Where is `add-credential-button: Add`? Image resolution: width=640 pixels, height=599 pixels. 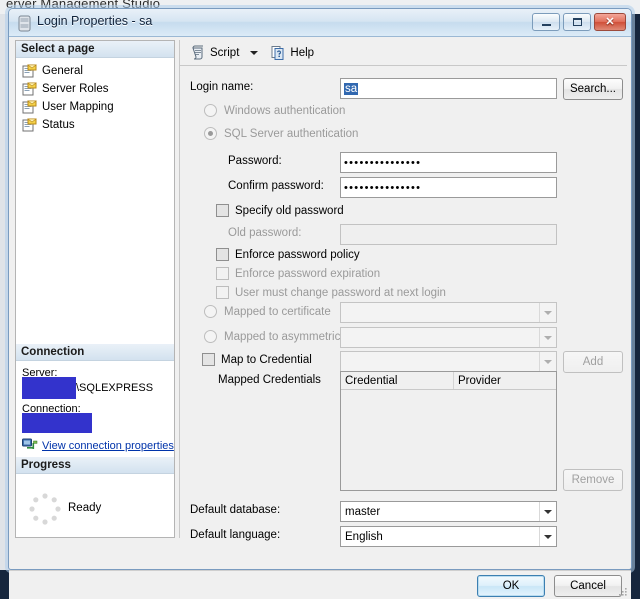
add-credential-button: Add is located at coordinates (593, 362).